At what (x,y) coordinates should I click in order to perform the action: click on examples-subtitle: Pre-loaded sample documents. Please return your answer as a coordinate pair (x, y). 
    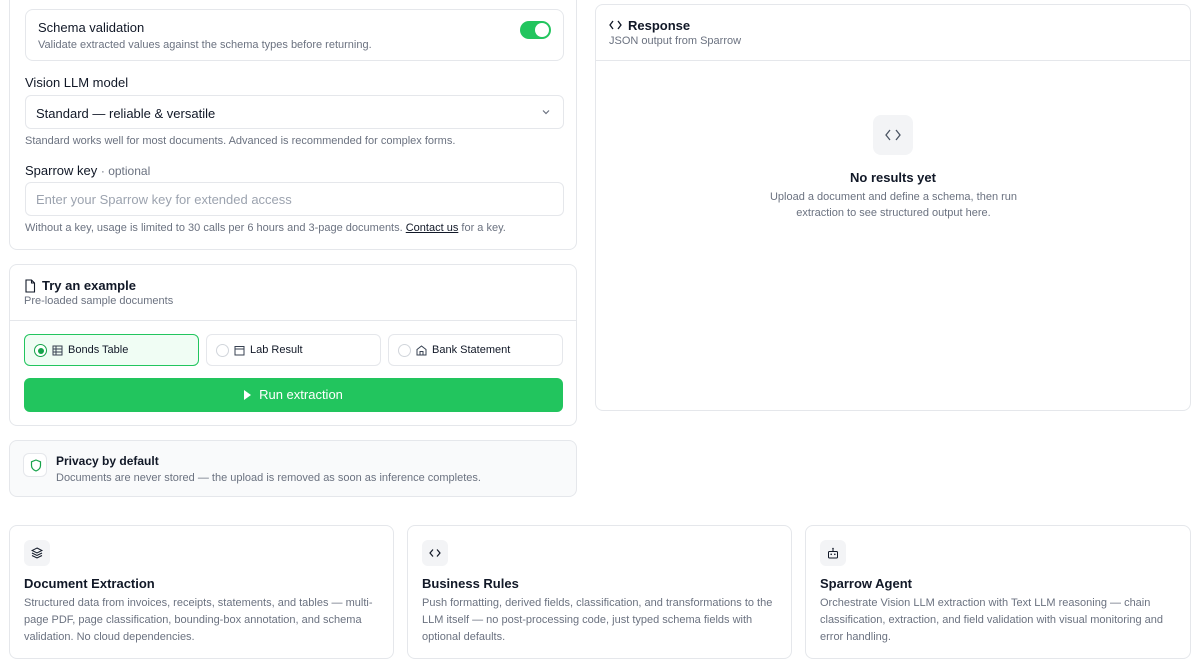
    Looking at the image, I should click on (99, 301).